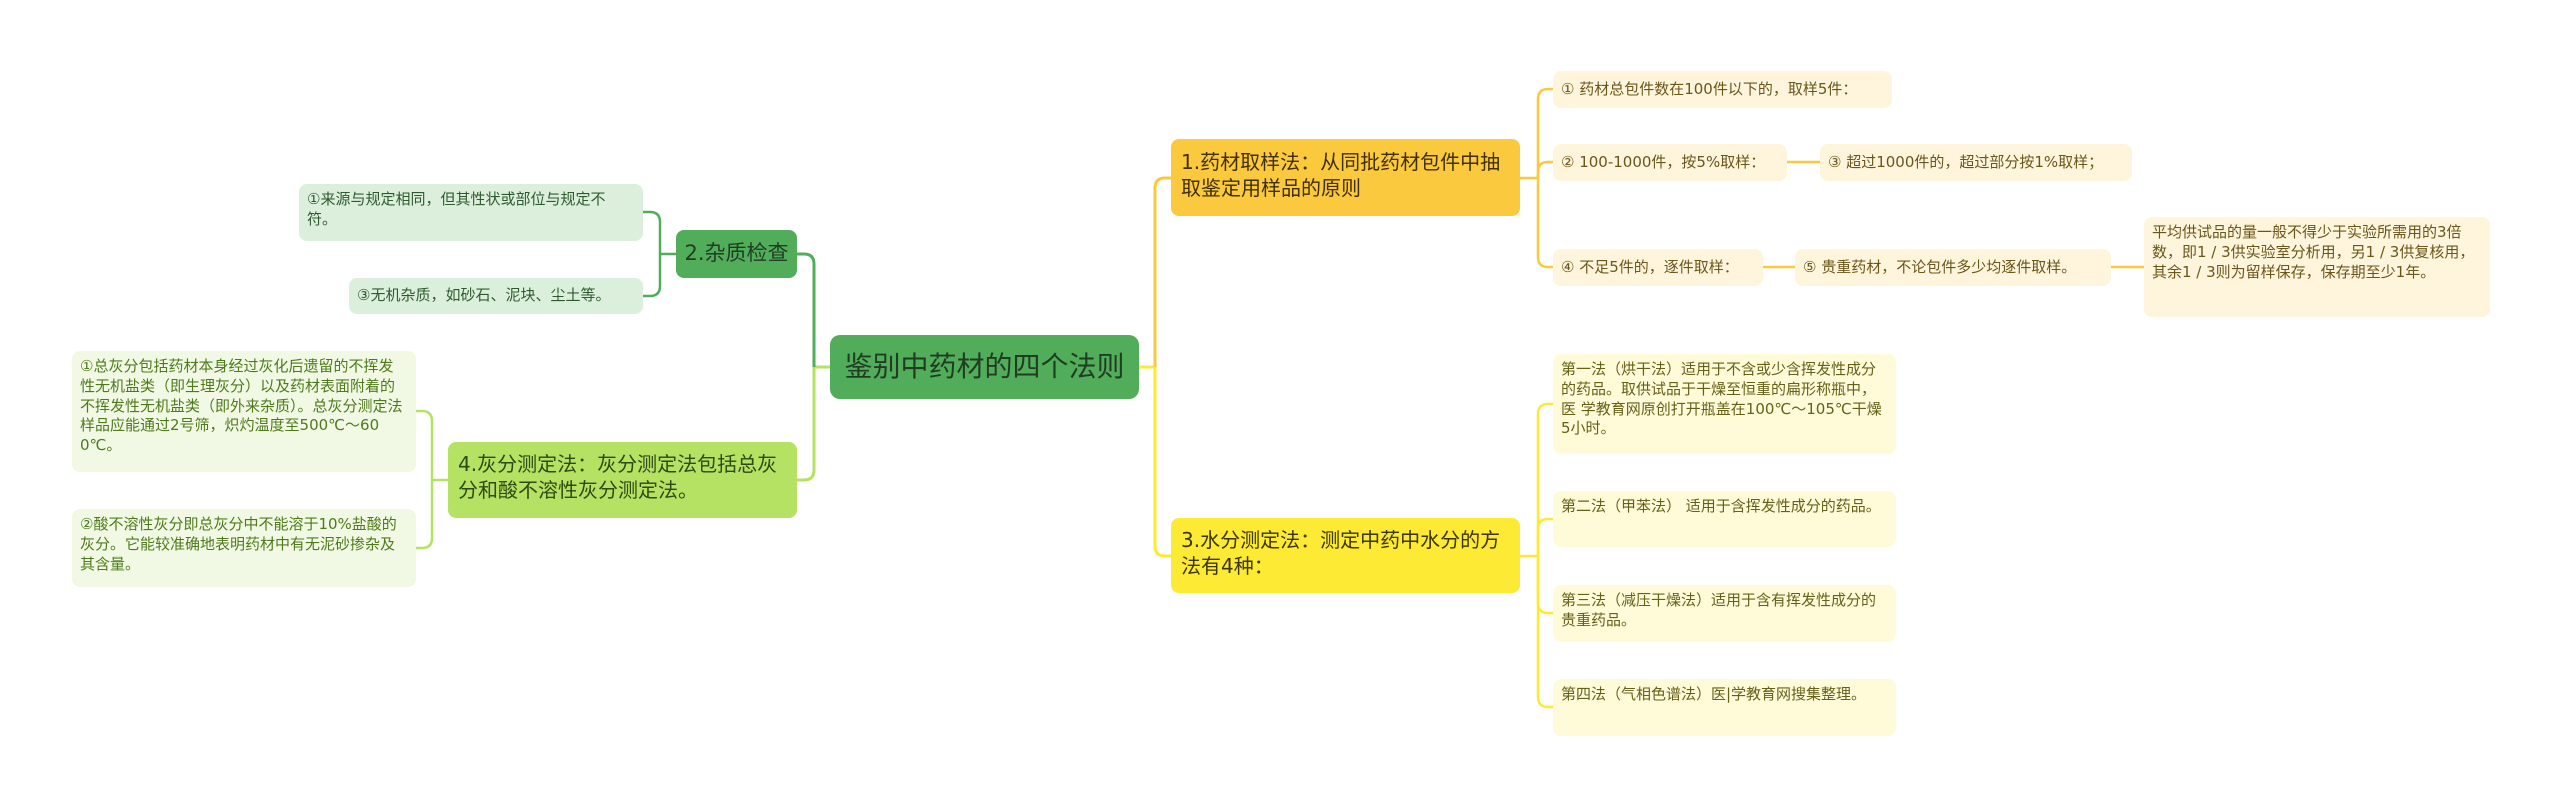  I want to click on branch-label: 3.水分测定法：测定中药中水分的方法有4种：, so click(1341, 553).